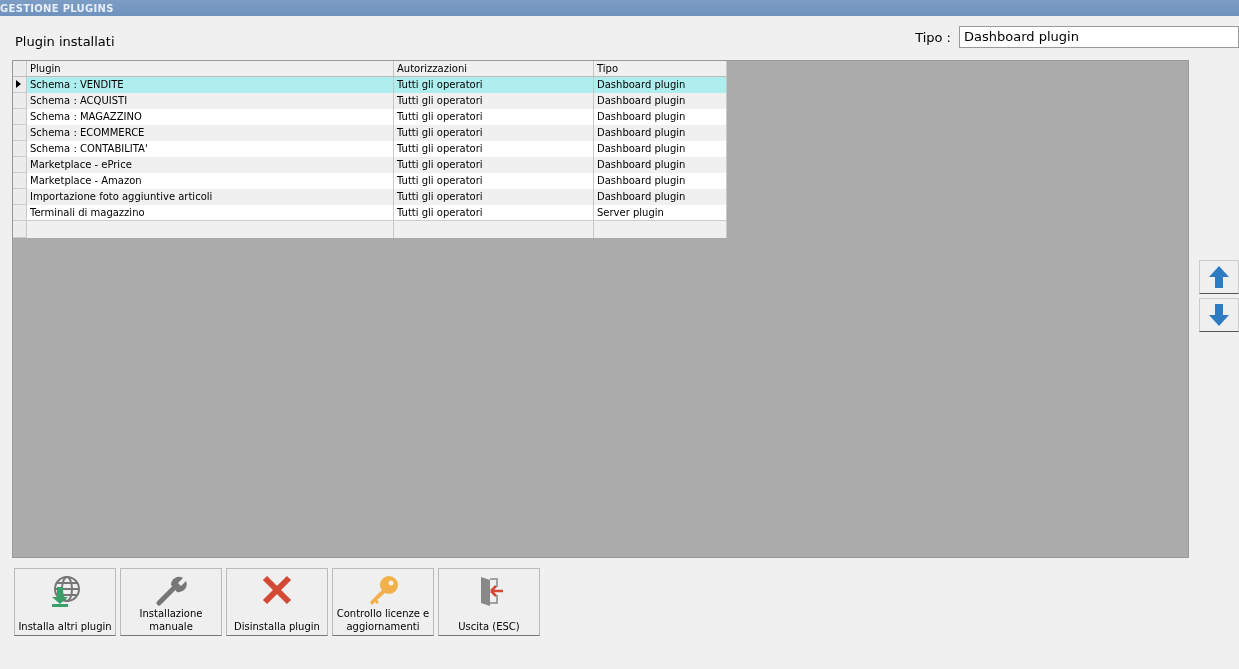 The image size is (1239, 669). What do you see at coordinates (370, 100) in the screenshot?
I see `table-row: Schema : ACQUISTI Tutti gli operatori Dashboard plugin` at bounding box center [370, 100].